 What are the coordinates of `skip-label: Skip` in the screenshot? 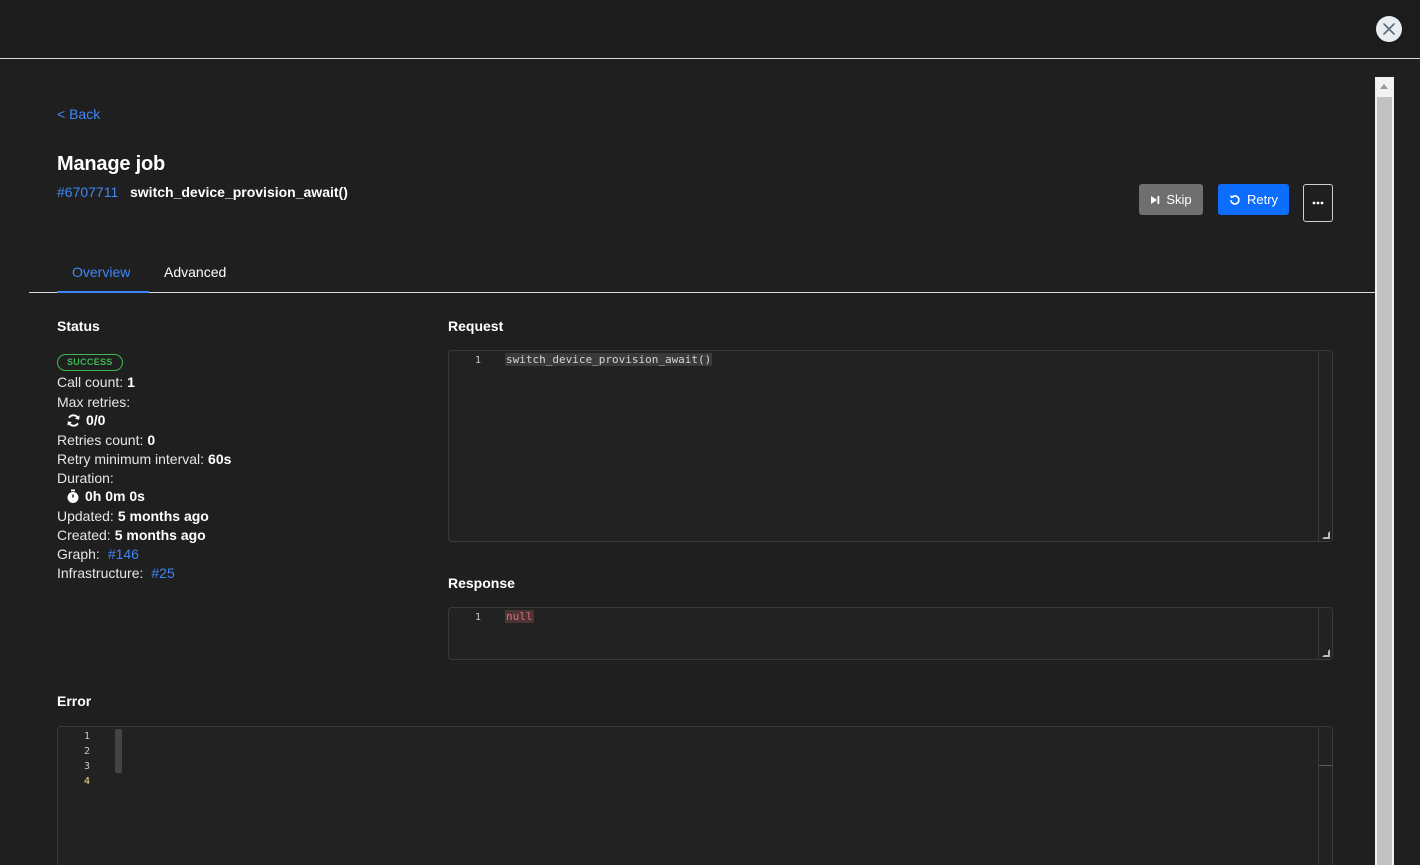 It's located at (1179, 199).